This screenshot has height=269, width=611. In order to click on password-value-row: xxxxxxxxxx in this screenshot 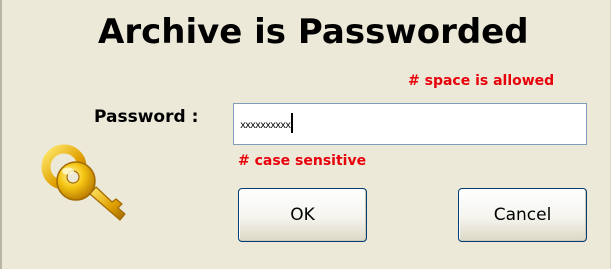, I will do `click(267, 124)`.